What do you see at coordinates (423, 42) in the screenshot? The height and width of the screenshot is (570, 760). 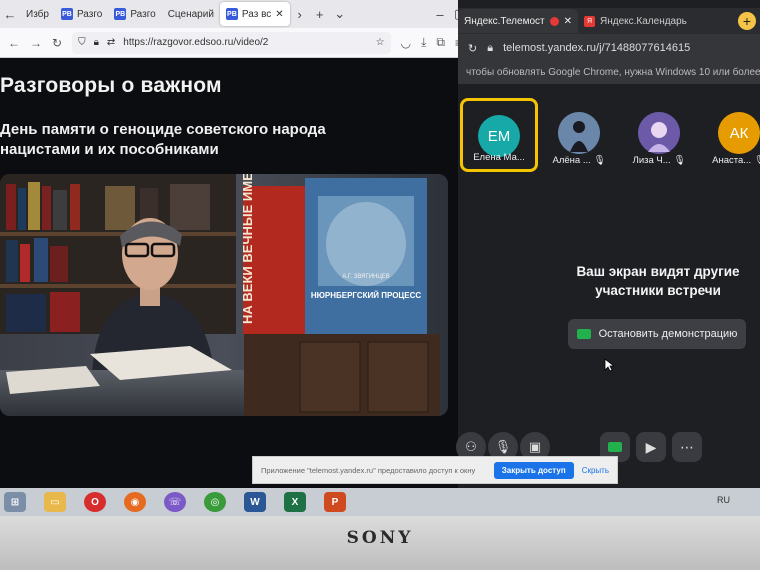 I see `download-icon: ⤓` at bounding box center [423, 42].